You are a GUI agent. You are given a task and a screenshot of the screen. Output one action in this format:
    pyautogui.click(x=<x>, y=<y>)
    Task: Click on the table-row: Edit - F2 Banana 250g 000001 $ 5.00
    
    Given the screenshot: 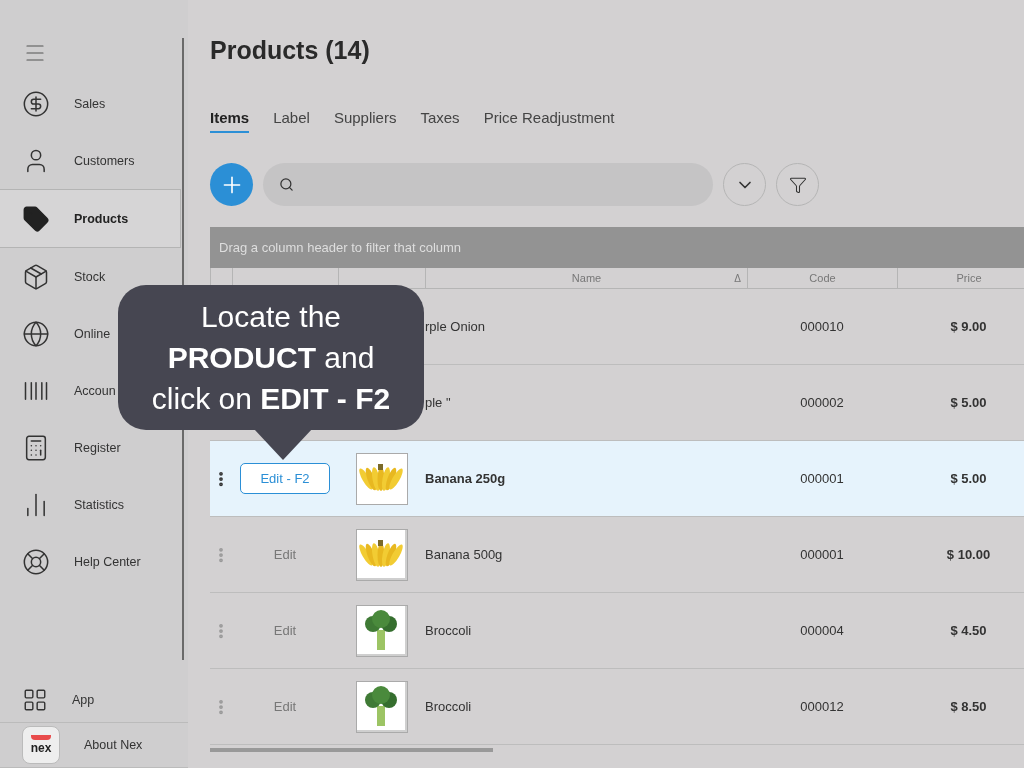 What is the action you would take?
    pyautogui.click(x=617, y=479)
    